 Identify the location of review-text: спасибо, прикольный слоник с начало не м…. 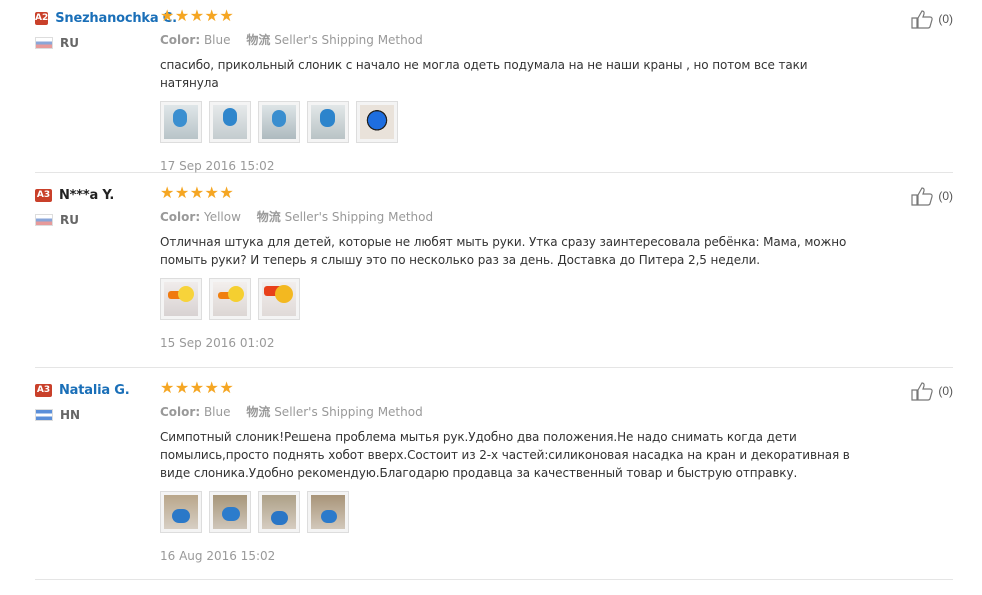
(484, 74).